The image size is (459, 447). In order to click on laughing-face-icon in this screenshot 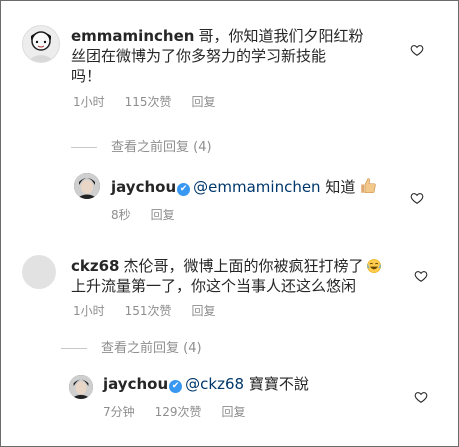, I will do `click(373, 266)`.